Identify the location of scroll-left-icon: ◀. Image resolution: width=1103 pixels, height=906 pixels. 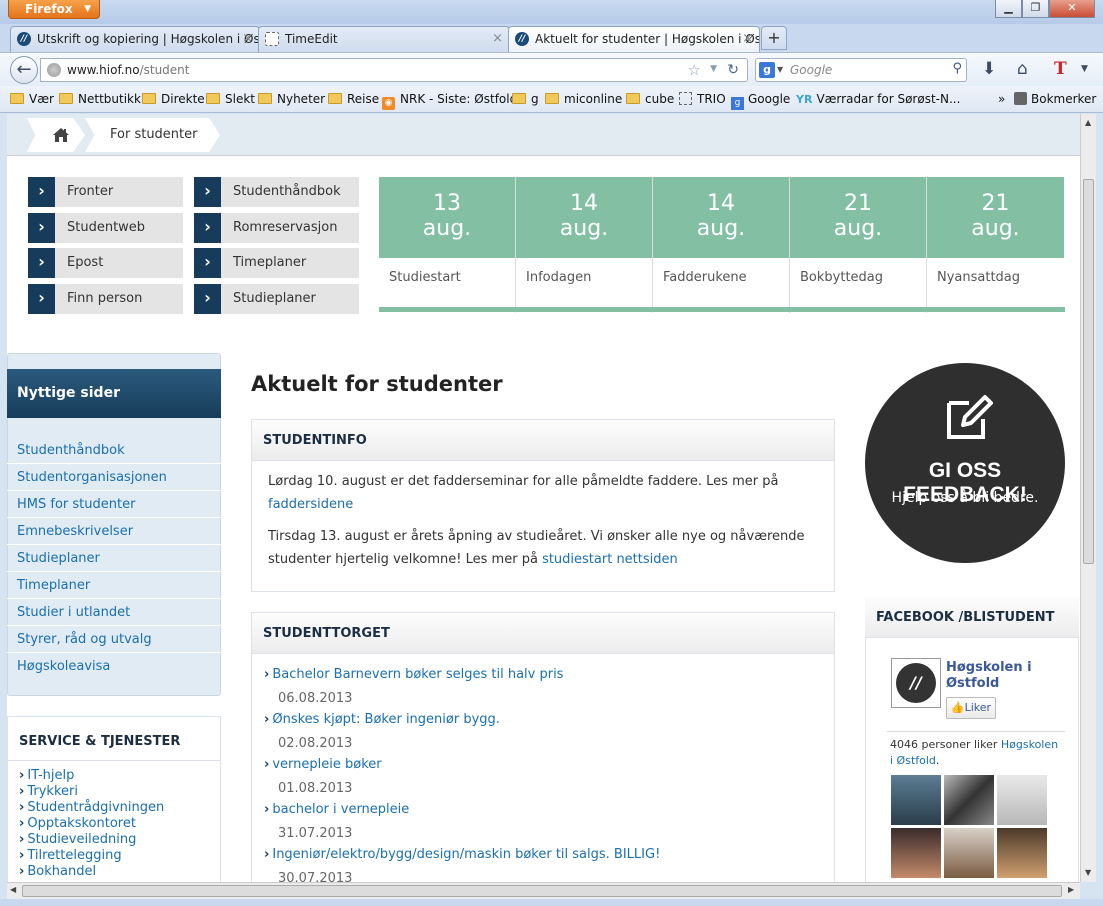
(13, 889).